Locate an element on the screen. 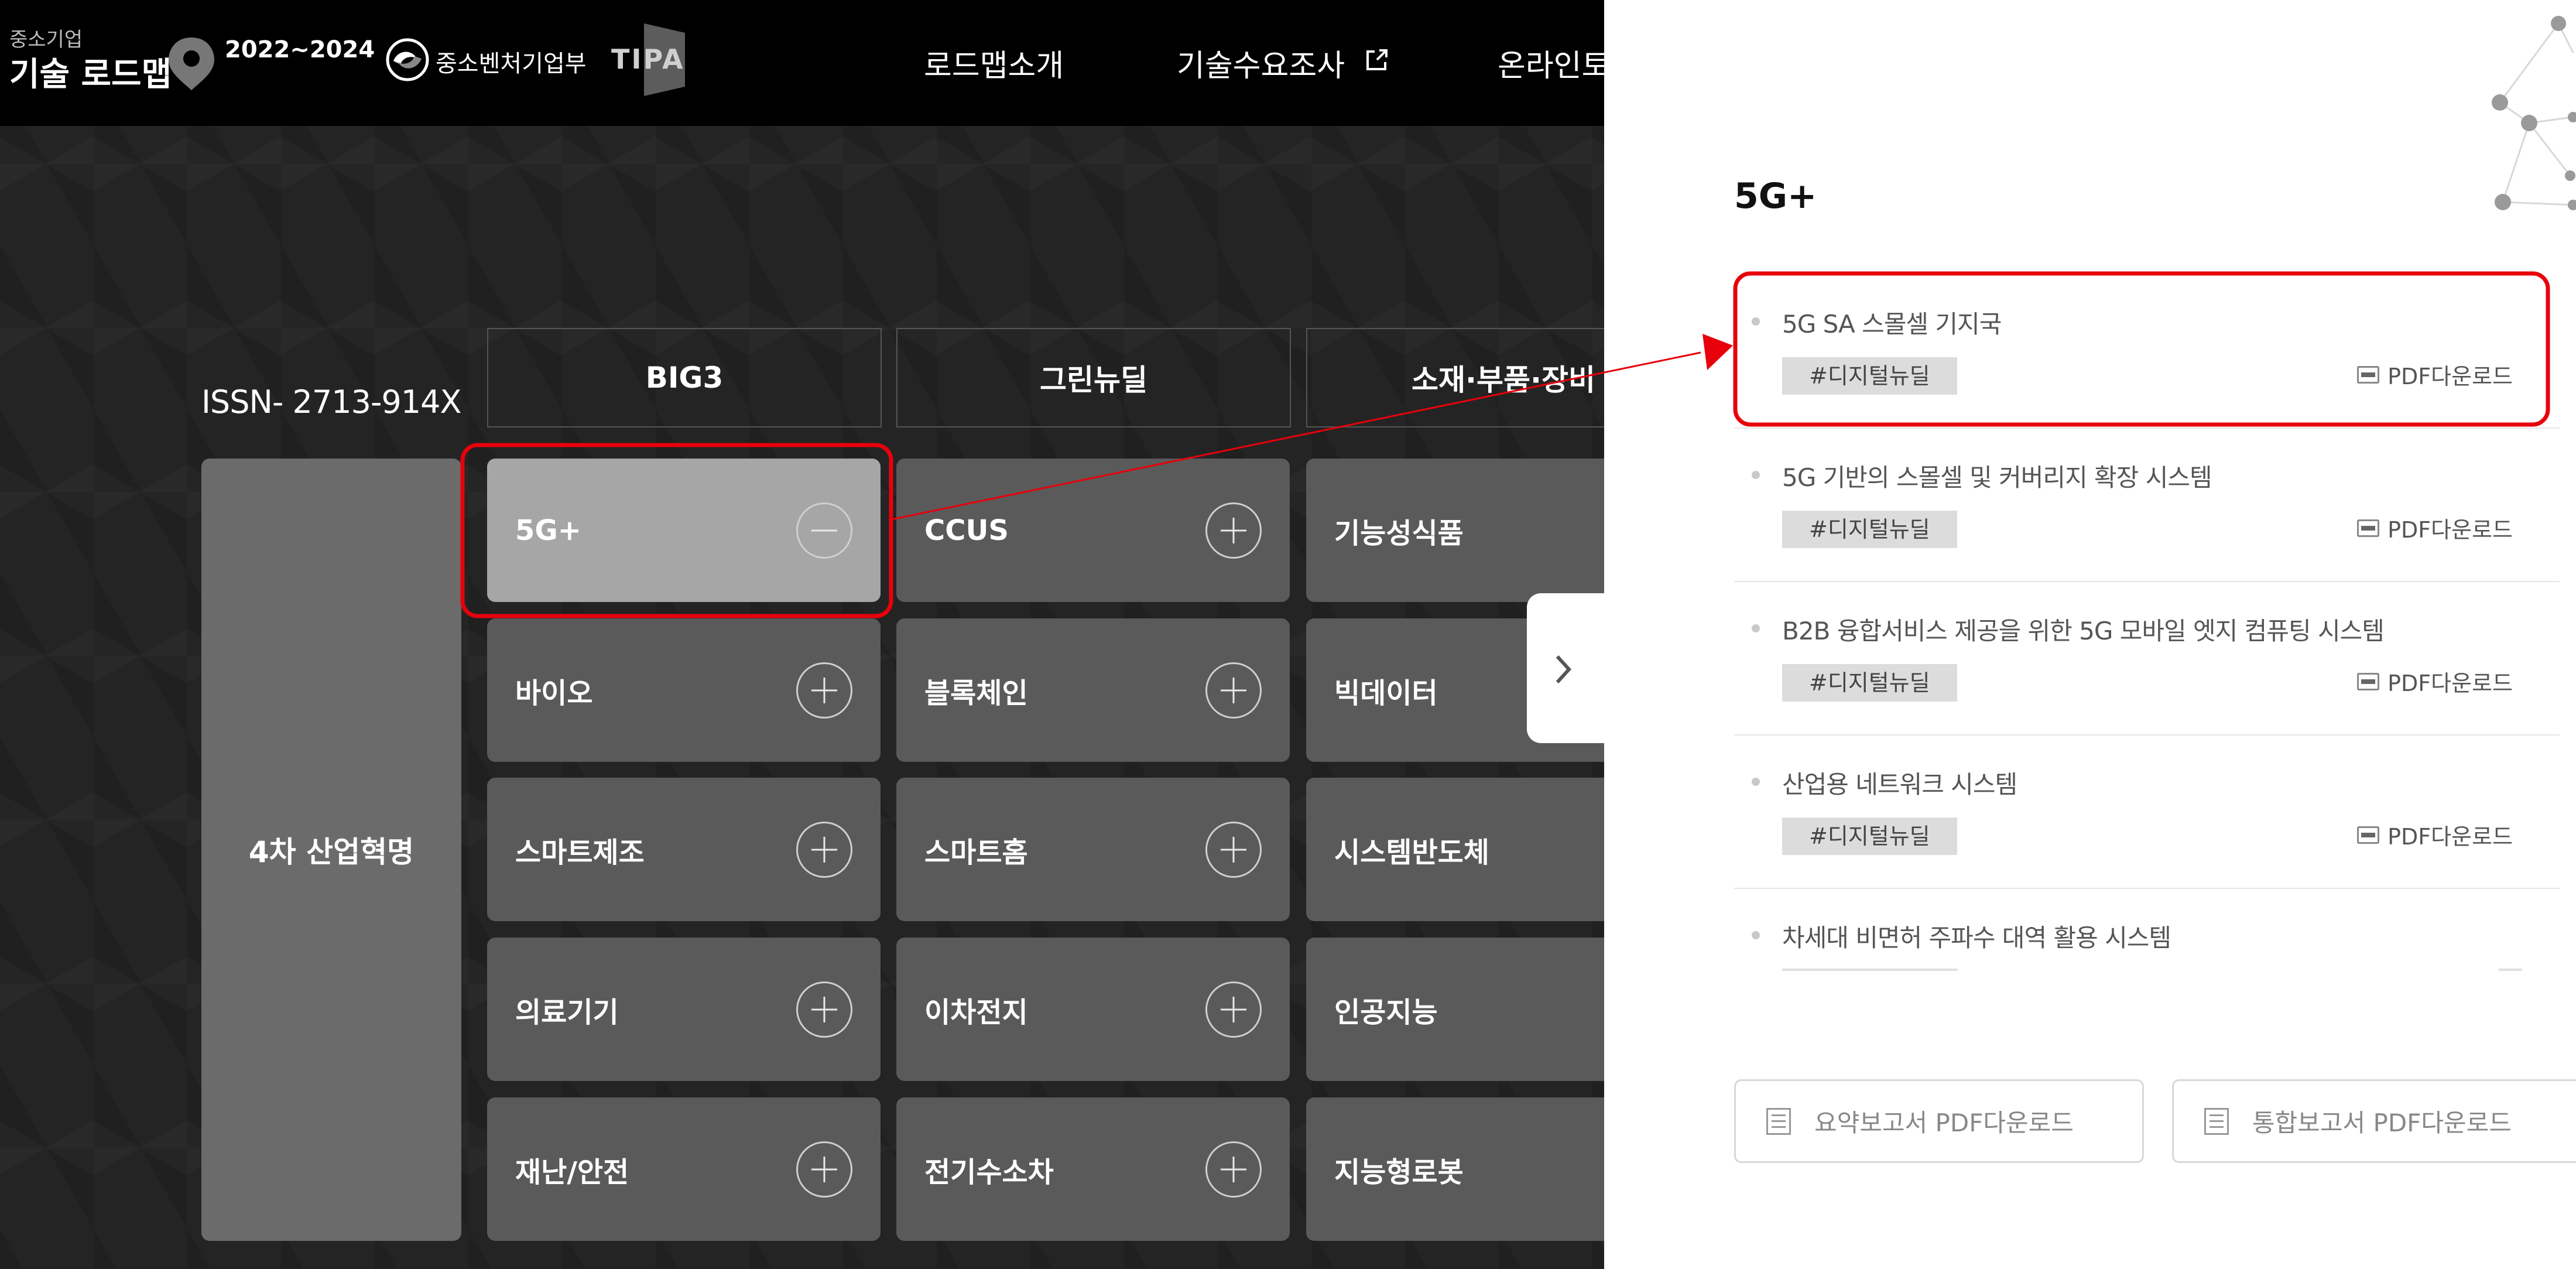 This screenshot has width=2576, height=1269. annotation-arrow-line is located at coordinates (1294, 436).